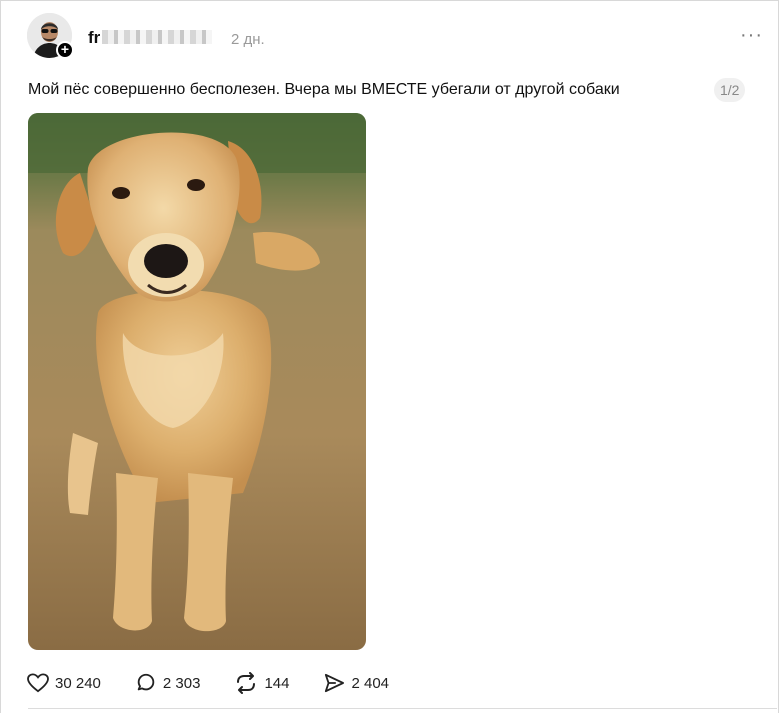  What do you see at coordinates (751, 35) in the screenshot?
I see `more-options-icon: ···` at bounding box center [751, 35].